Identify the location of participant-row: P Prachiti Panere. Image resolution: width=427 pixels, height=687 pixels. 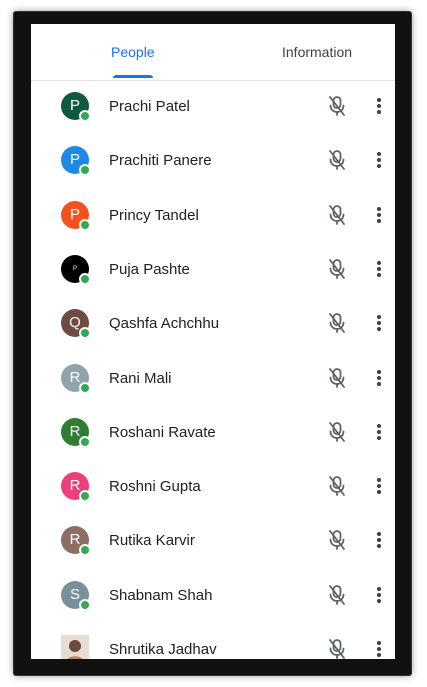
(213, 163).